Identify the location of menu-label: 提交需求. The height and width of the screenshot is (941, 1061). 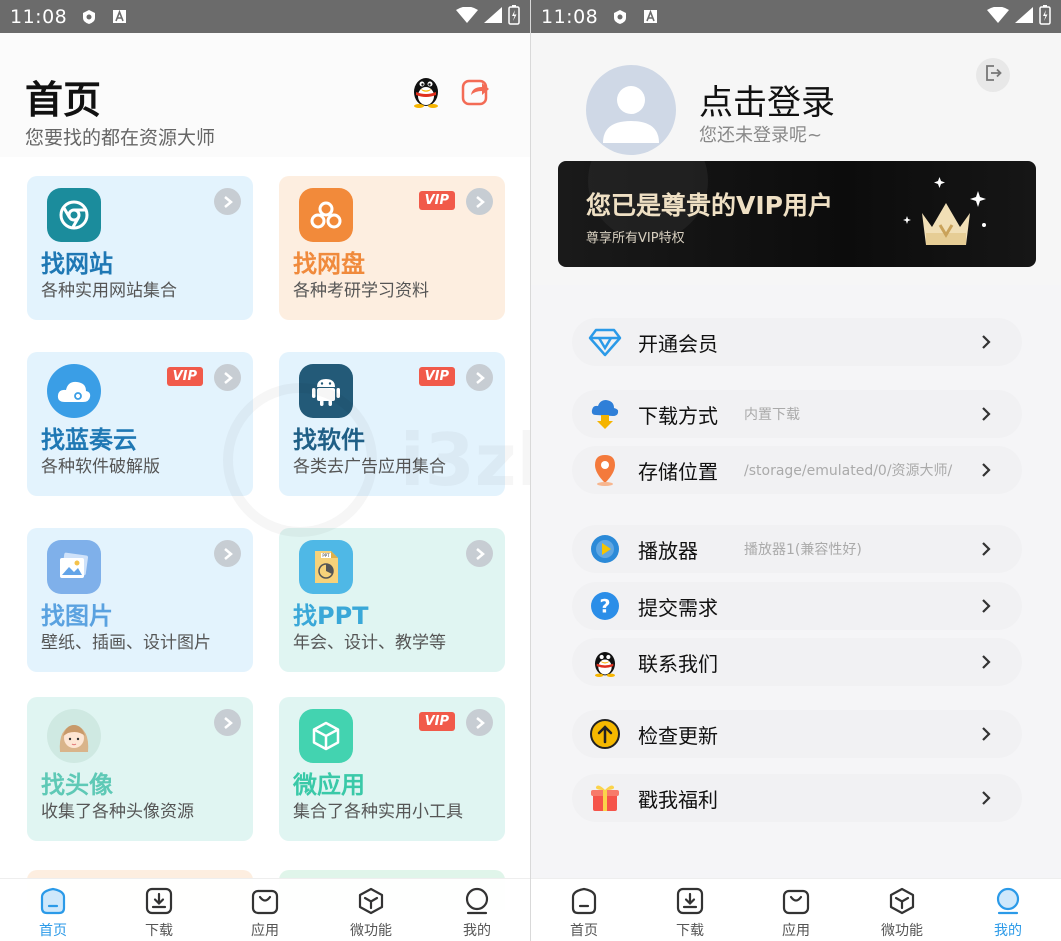
(678, 607).